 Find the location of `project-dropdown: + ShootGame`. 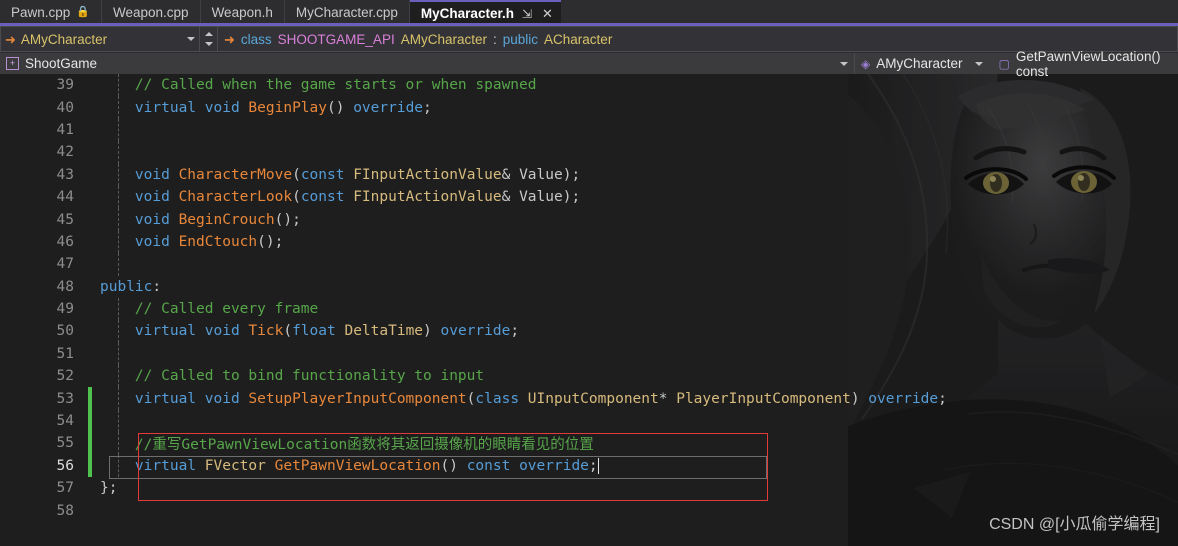

project-dropdown: + ShootGame is located at coordinates (427, 63).